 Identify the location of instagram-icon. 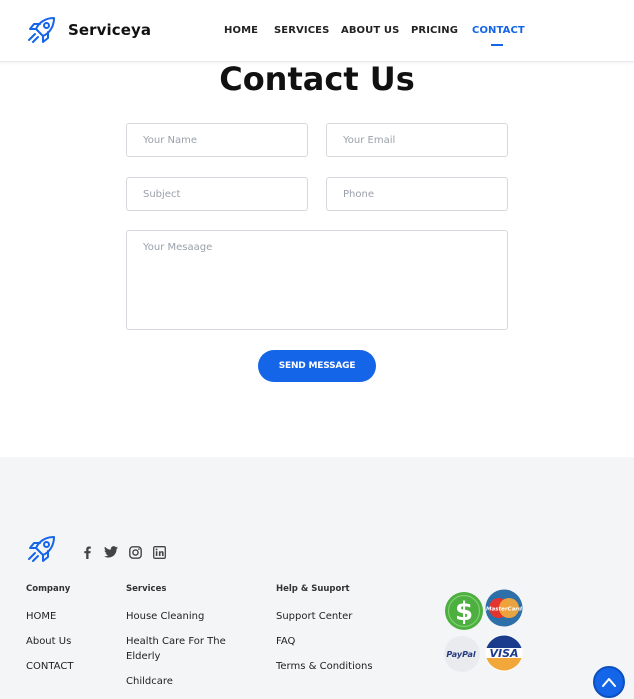
(135, 552).